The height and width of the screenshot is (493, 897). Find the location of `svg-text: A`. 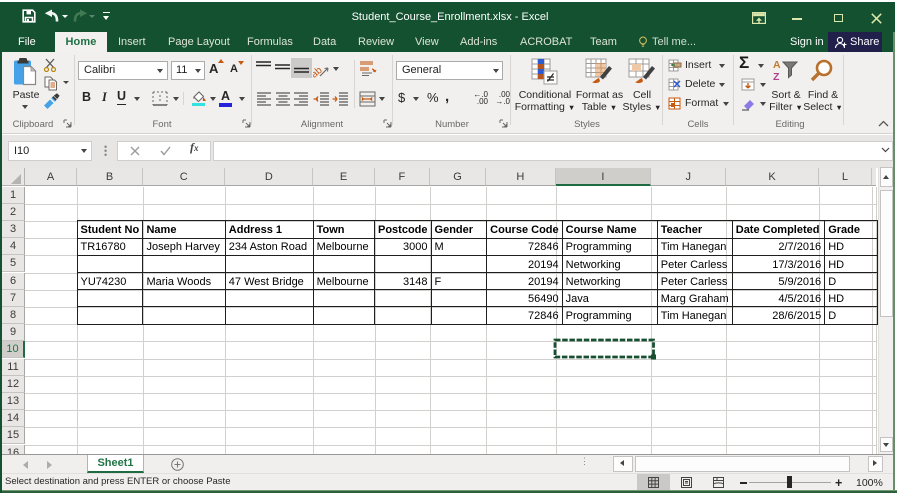

svg-text: A is located at coordinates (777, 65).